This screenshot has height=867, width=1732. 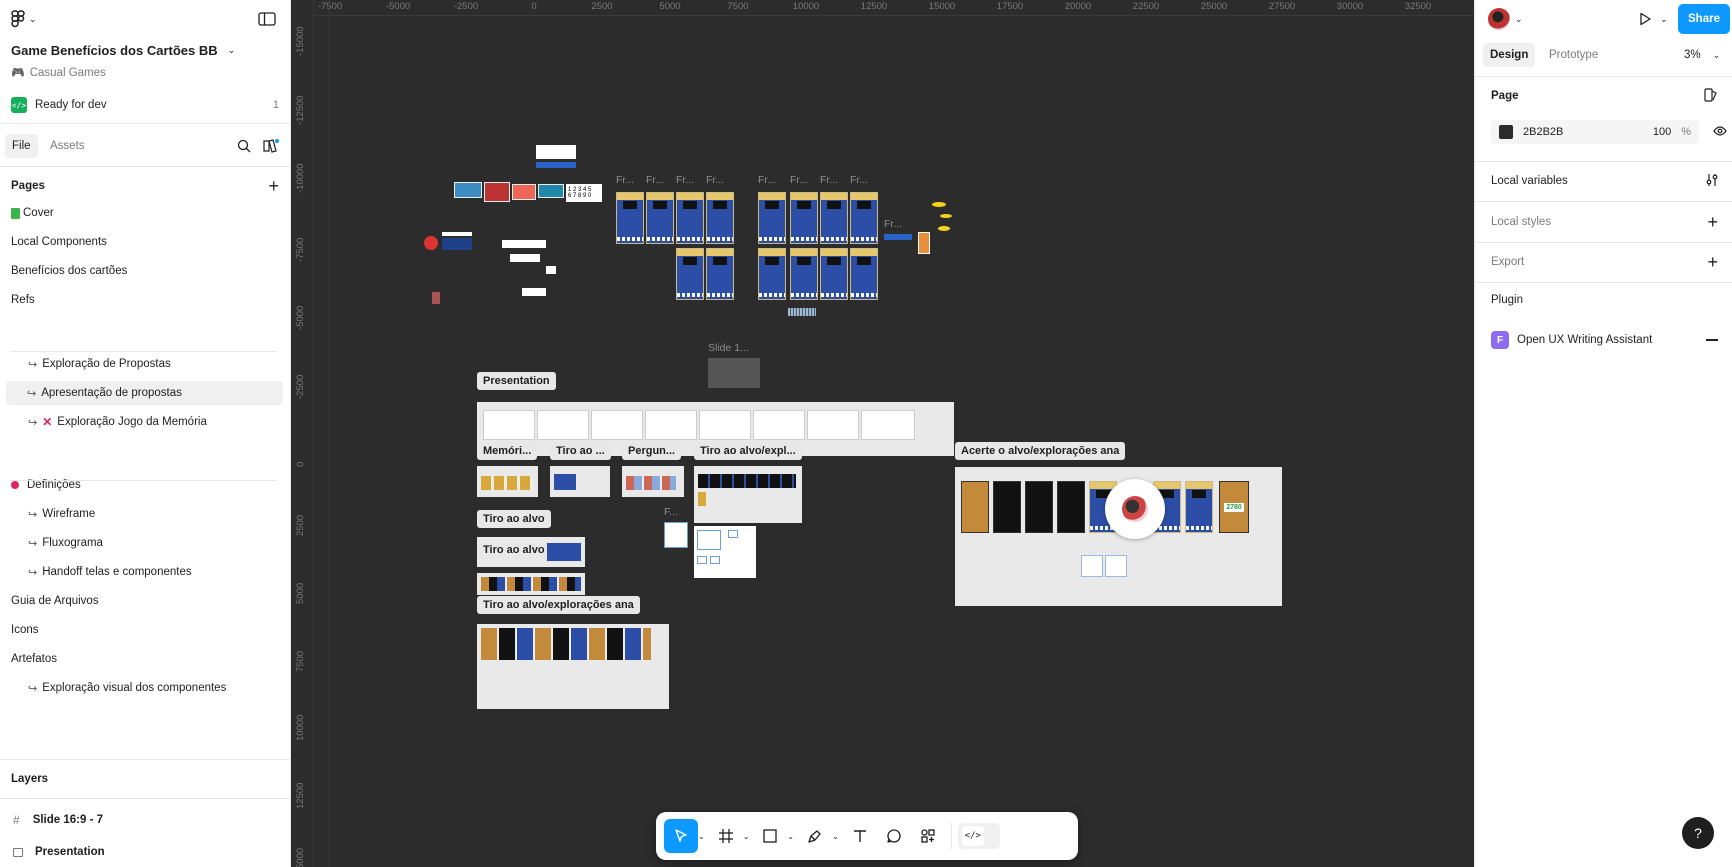 What do you see at coordinates (1505, 19) in the screenshot?
I see `user-avatar: ⌄` at bounding box center [1505, 19].